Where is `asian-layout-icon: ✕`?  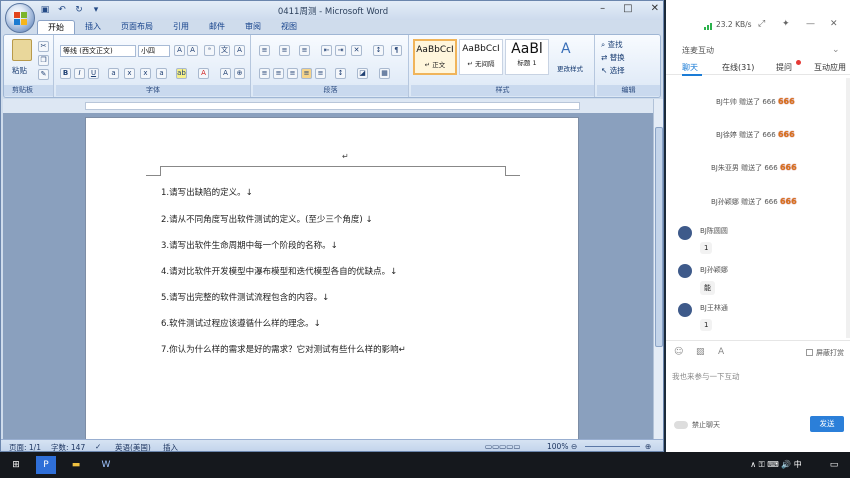 asian-layout-icon: ✕ is located at coordinates (356, 50).